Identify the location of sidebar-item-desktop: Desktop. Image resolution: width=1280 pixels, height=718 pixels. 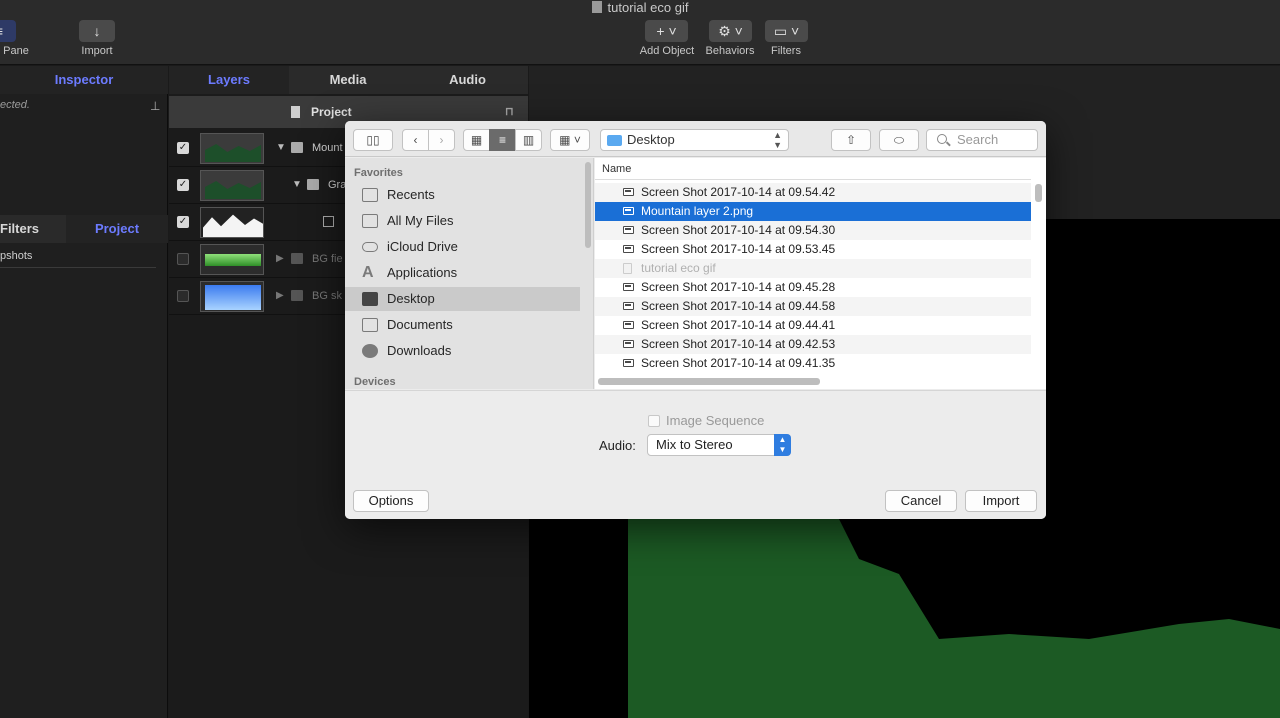
(462, 299).